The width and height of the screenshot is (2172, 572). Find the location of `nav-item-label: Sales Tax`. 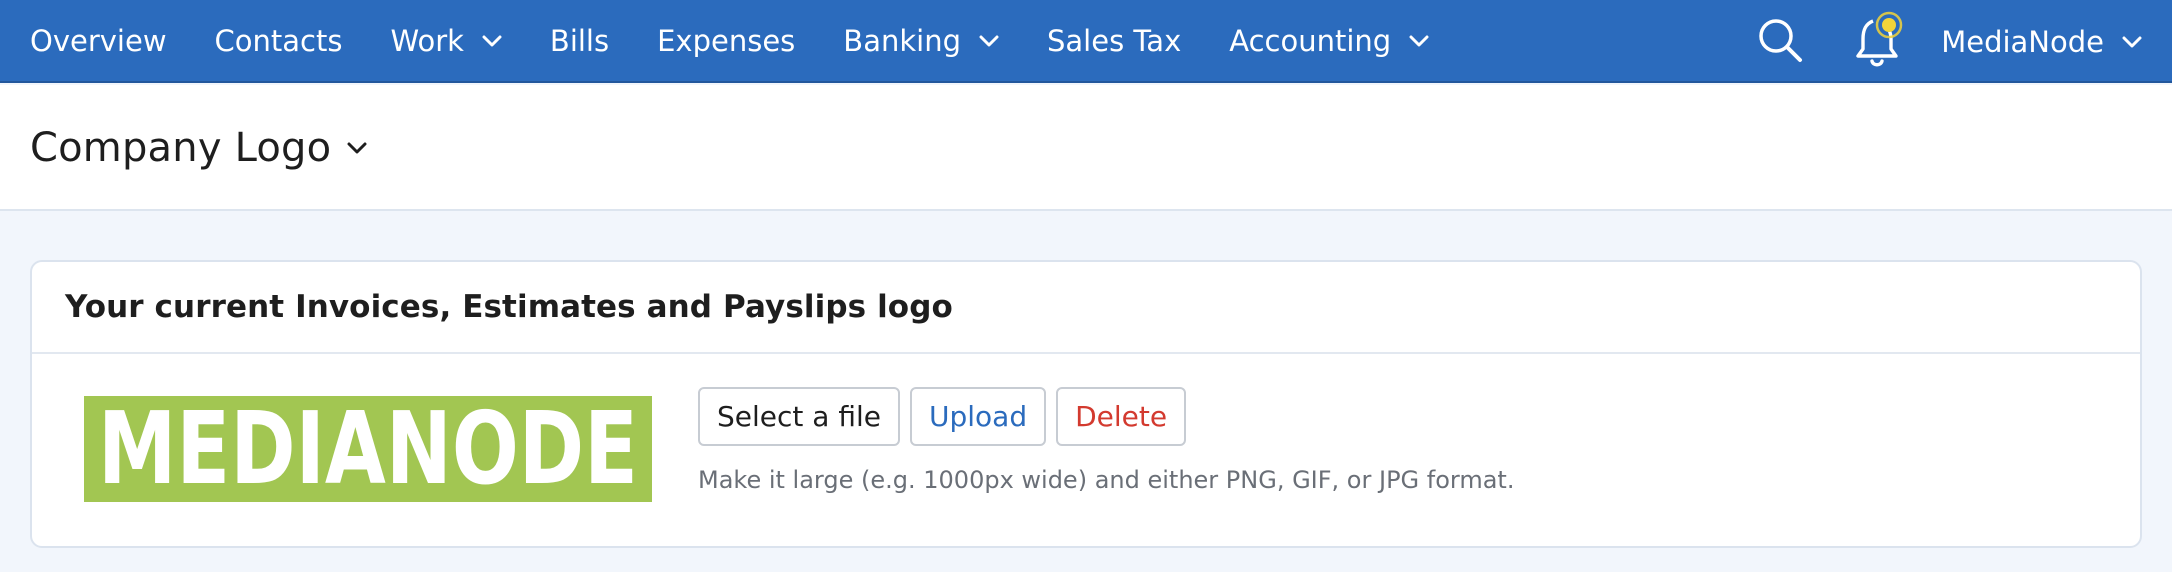

nav-item-label: Sales Tax is located at coordinates (1114, 40).